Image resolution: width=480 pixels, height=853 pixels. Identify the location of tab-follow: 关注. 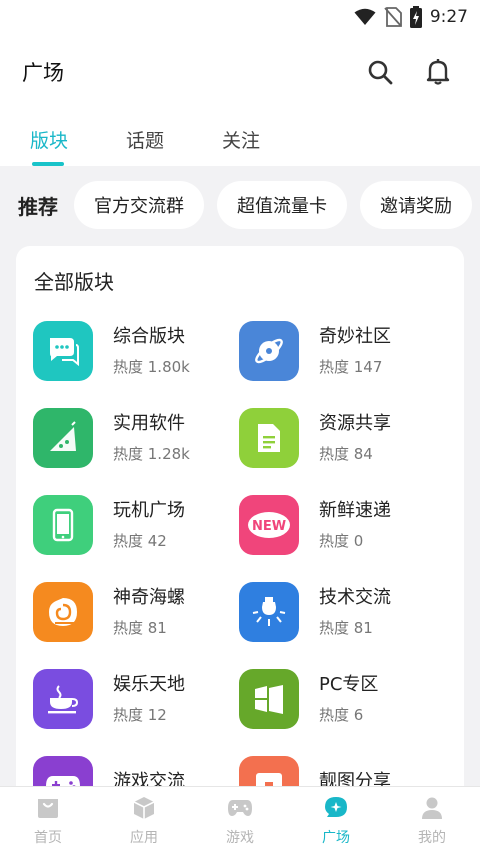
(270, 139).